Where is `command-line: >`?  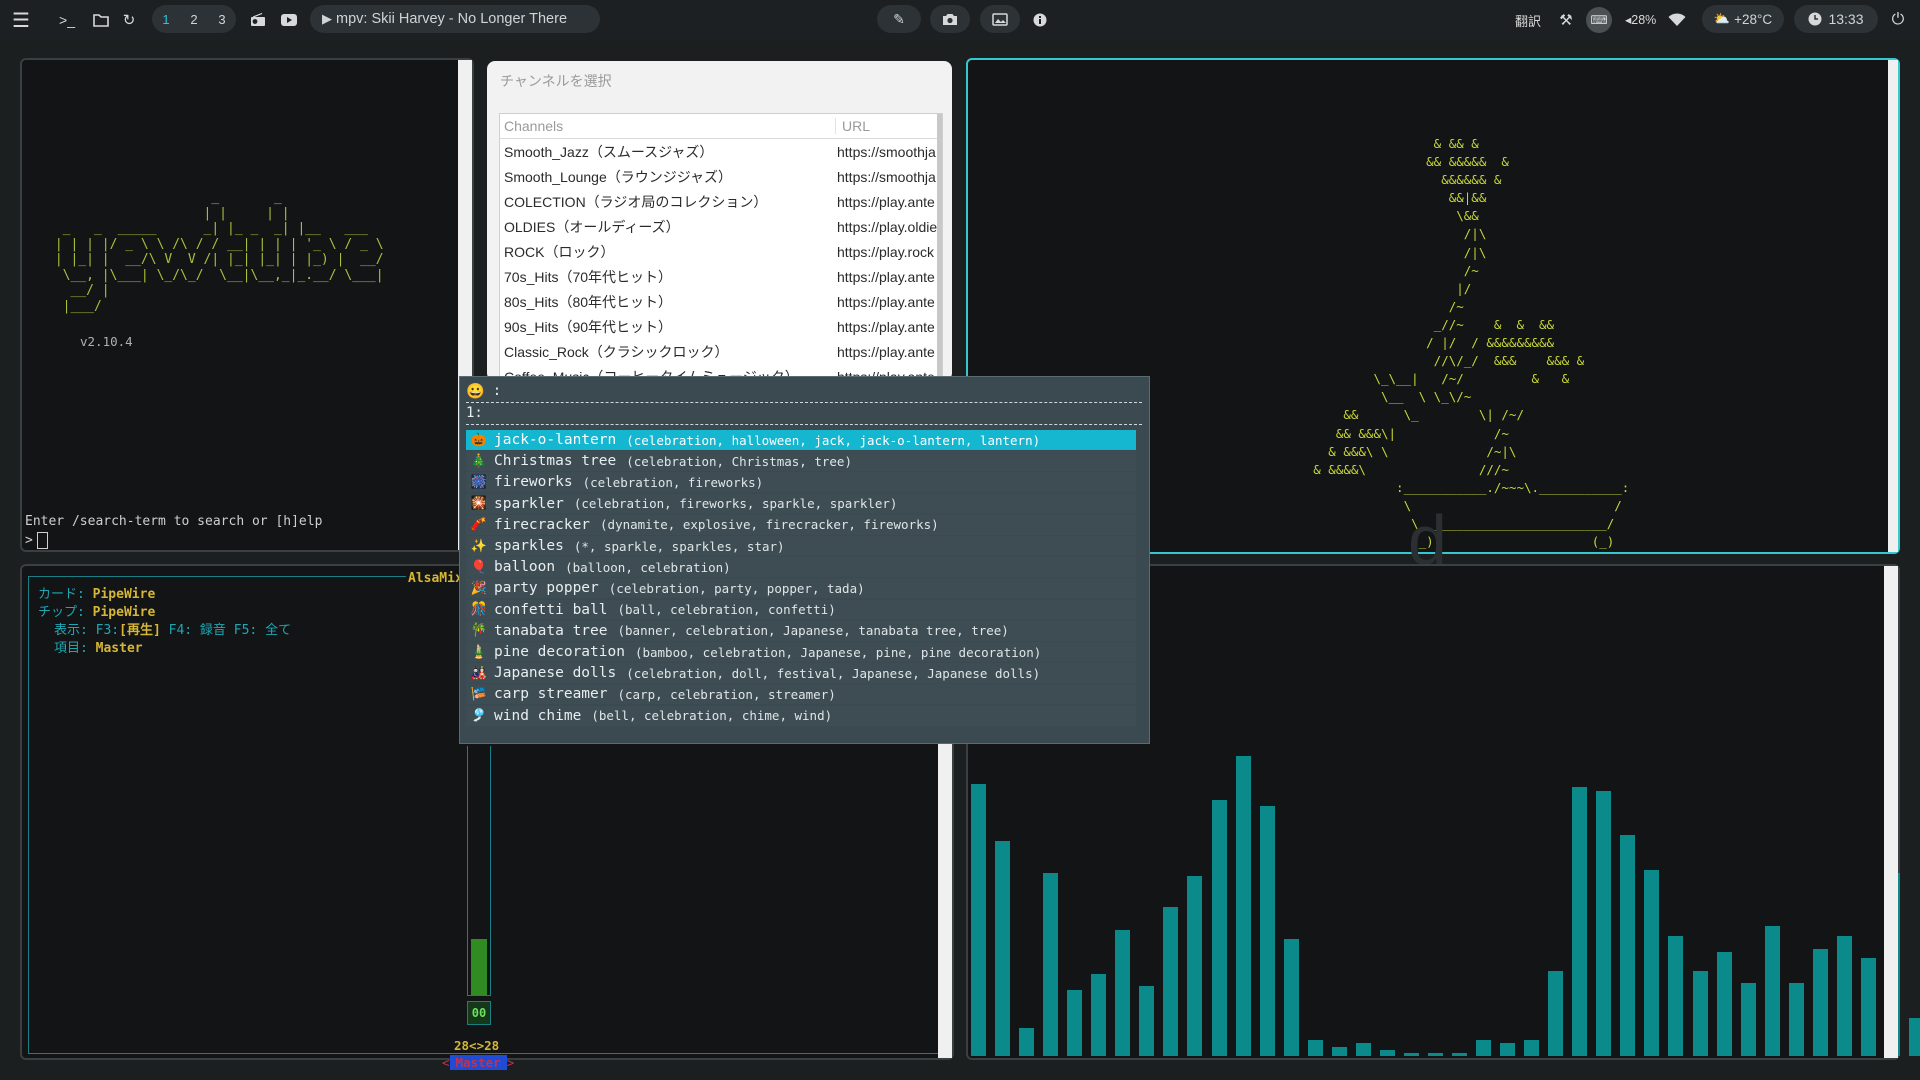 command-line: > is located at coordinates (36, 540).